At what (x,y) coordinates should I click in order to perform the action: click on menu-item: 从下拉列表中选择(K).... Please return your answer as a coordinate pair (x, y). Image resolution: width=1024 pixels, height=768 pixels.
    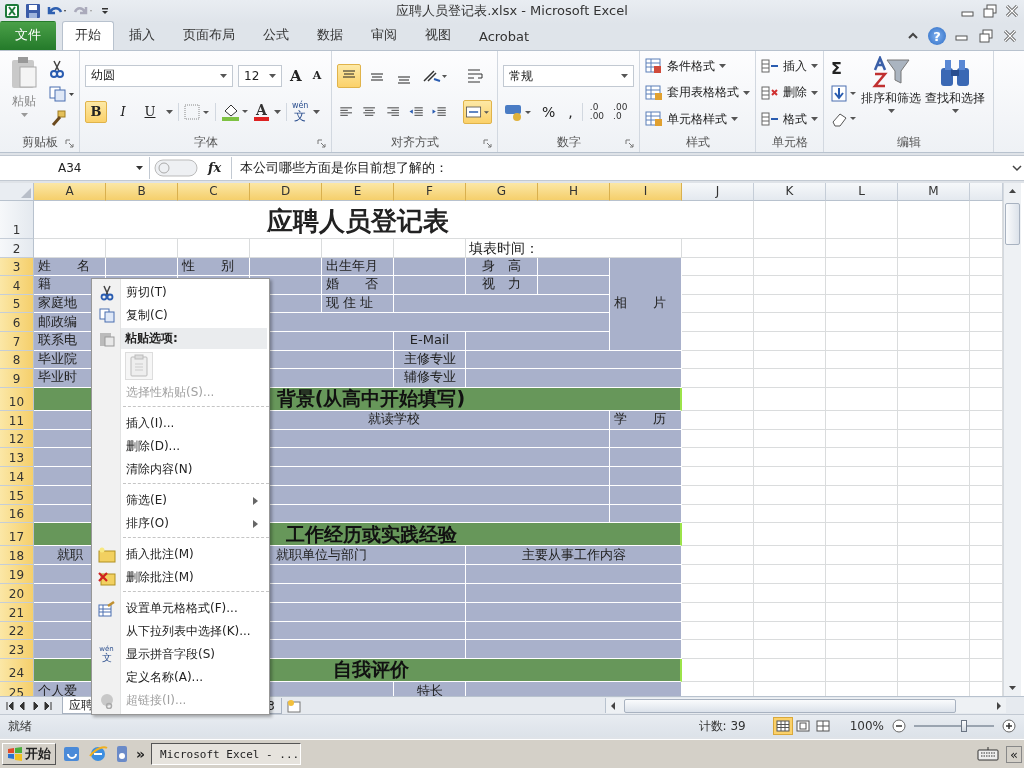
    Looking at the image, I should click on (180, 631).